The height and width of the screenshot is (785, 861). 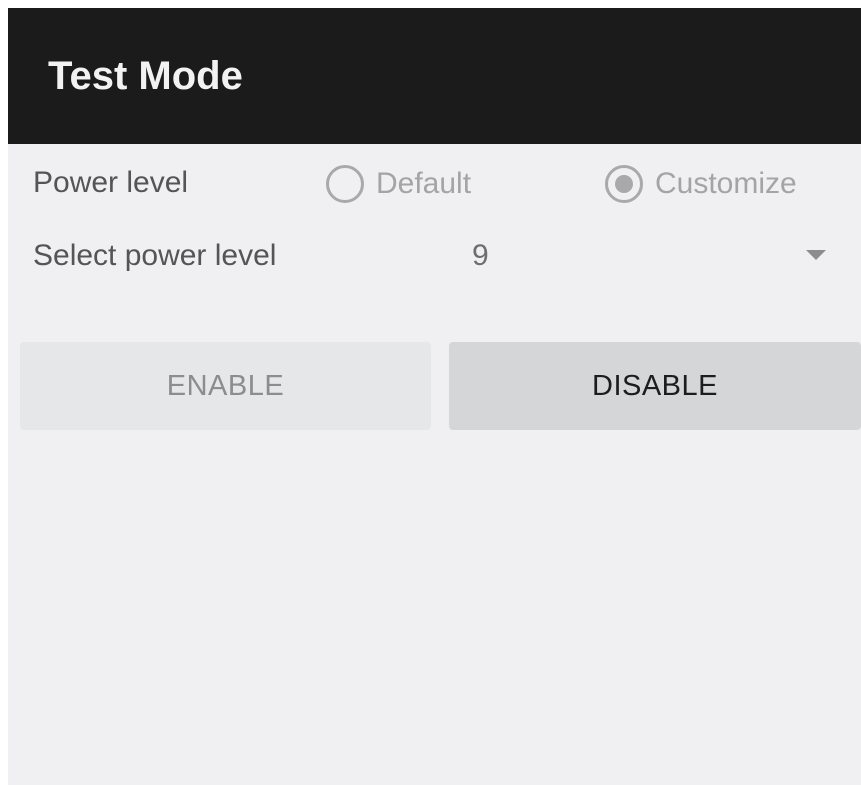 I want to click on radio-default-label: Default, so click(x=424, y=183).